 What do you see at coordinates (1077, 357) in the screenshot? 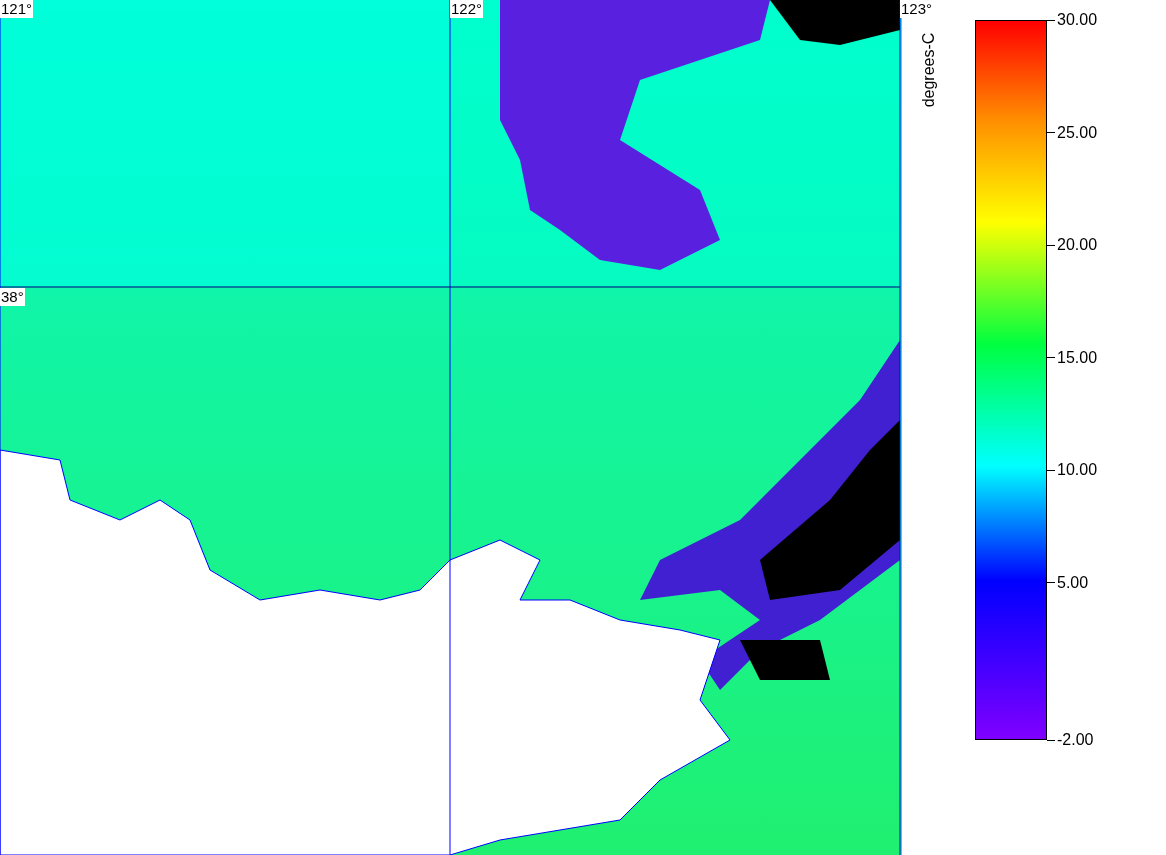
I see `scale-tick-label: 15.00` at bounding box center [1077, 357].